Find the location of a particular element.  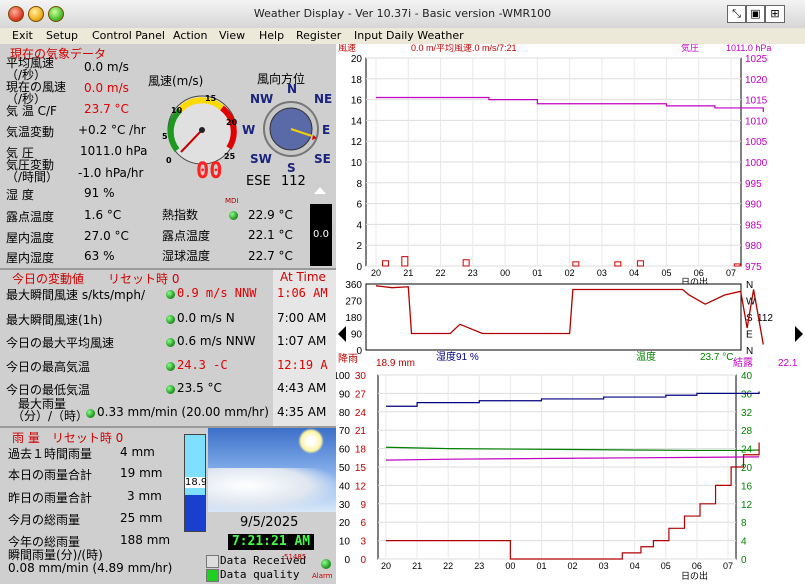

chart3-hum-value: 91 % is located at coordinates (467, 357).